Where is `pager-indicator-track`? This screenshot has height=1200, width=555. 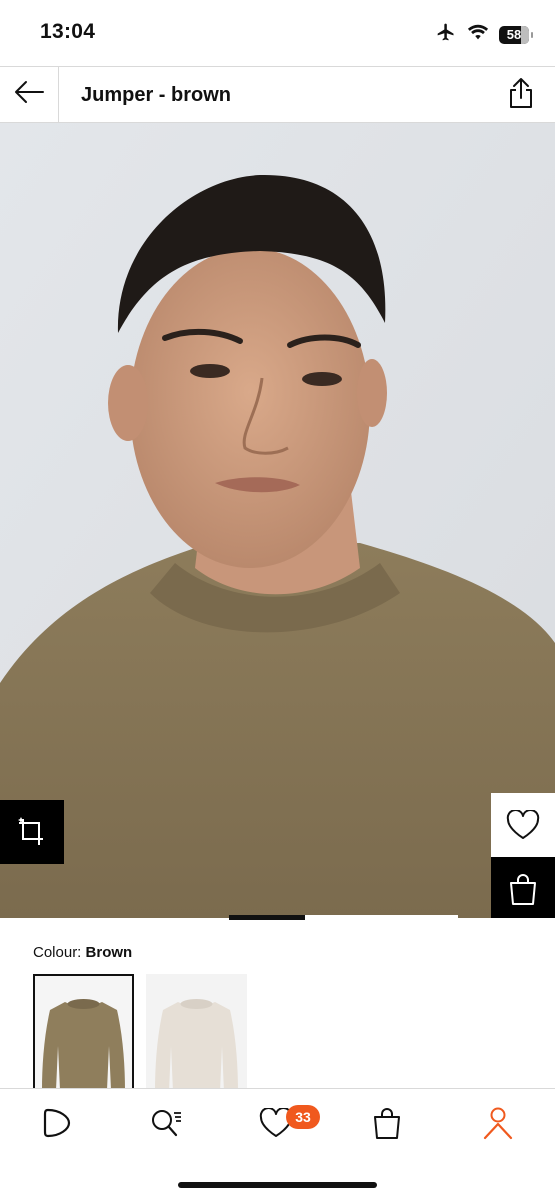
pager-indicator-track is located at coordinates (381, 917).